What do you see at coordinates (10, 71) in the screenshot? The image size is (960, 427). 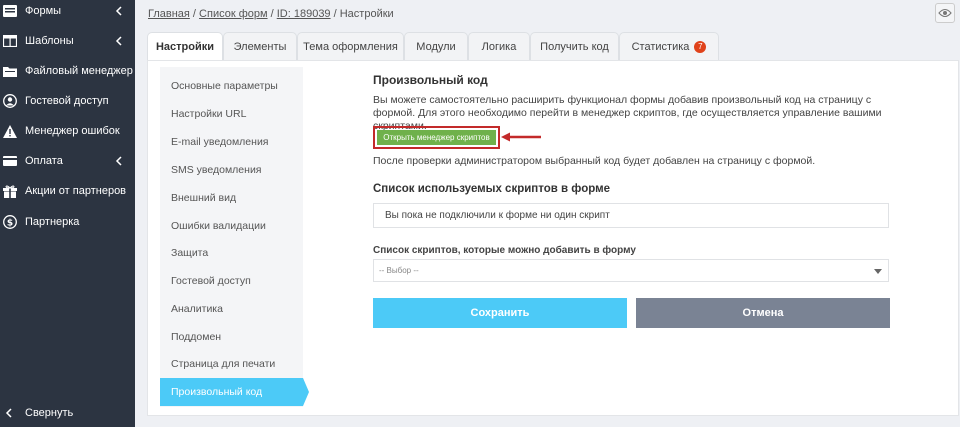 I see `folder-icon` at bounding box center [10, 71].